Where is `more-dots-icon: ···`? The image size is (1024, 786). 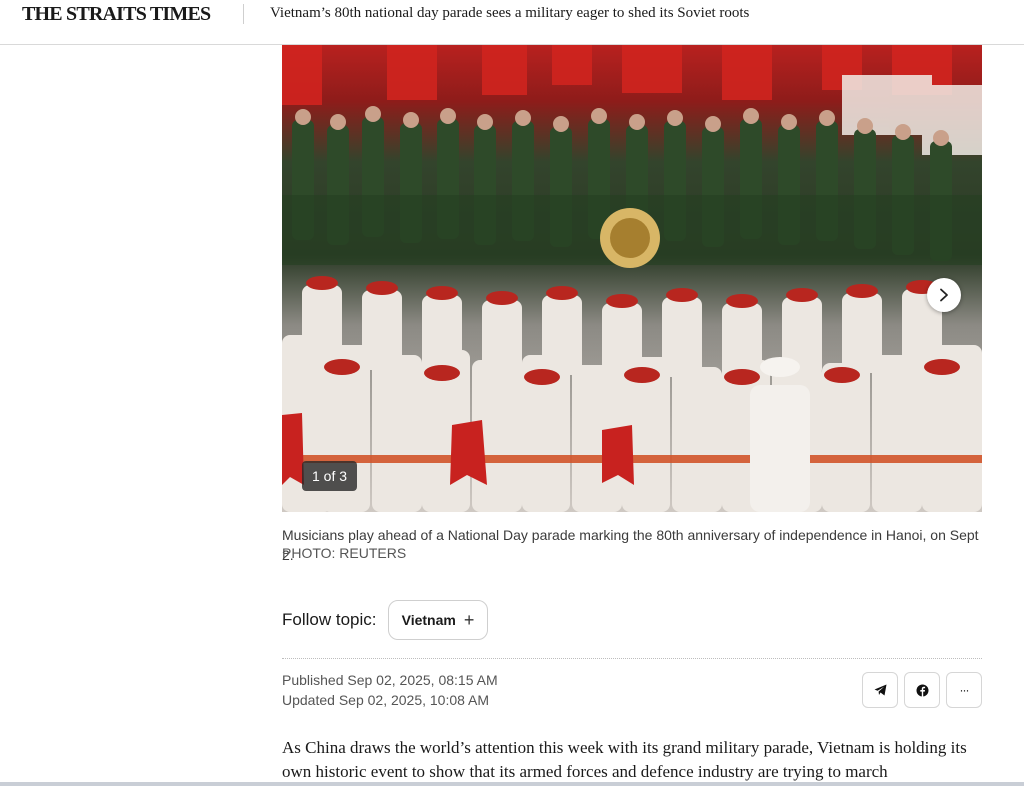 more-dots-icon: ··· is located at coordinates (964, 690).